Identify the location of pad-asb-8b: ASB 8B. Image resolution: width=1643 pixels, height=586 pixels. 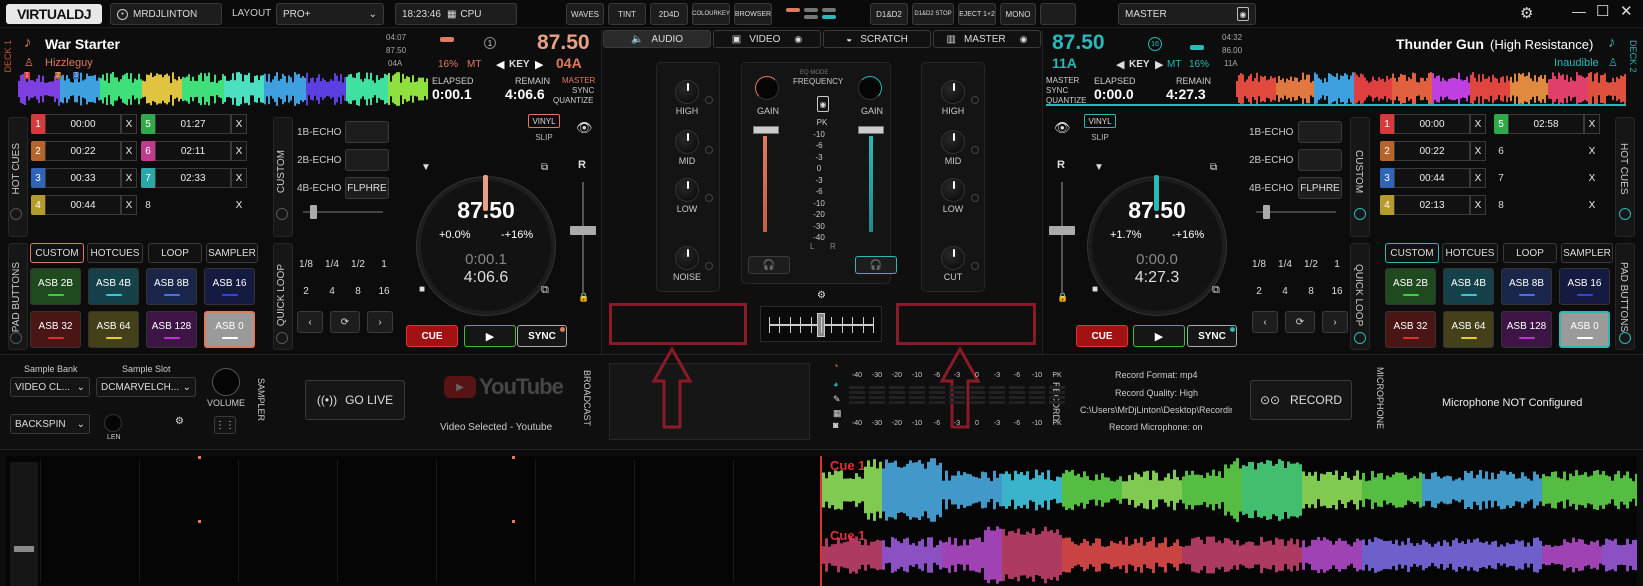
(1526, 286).